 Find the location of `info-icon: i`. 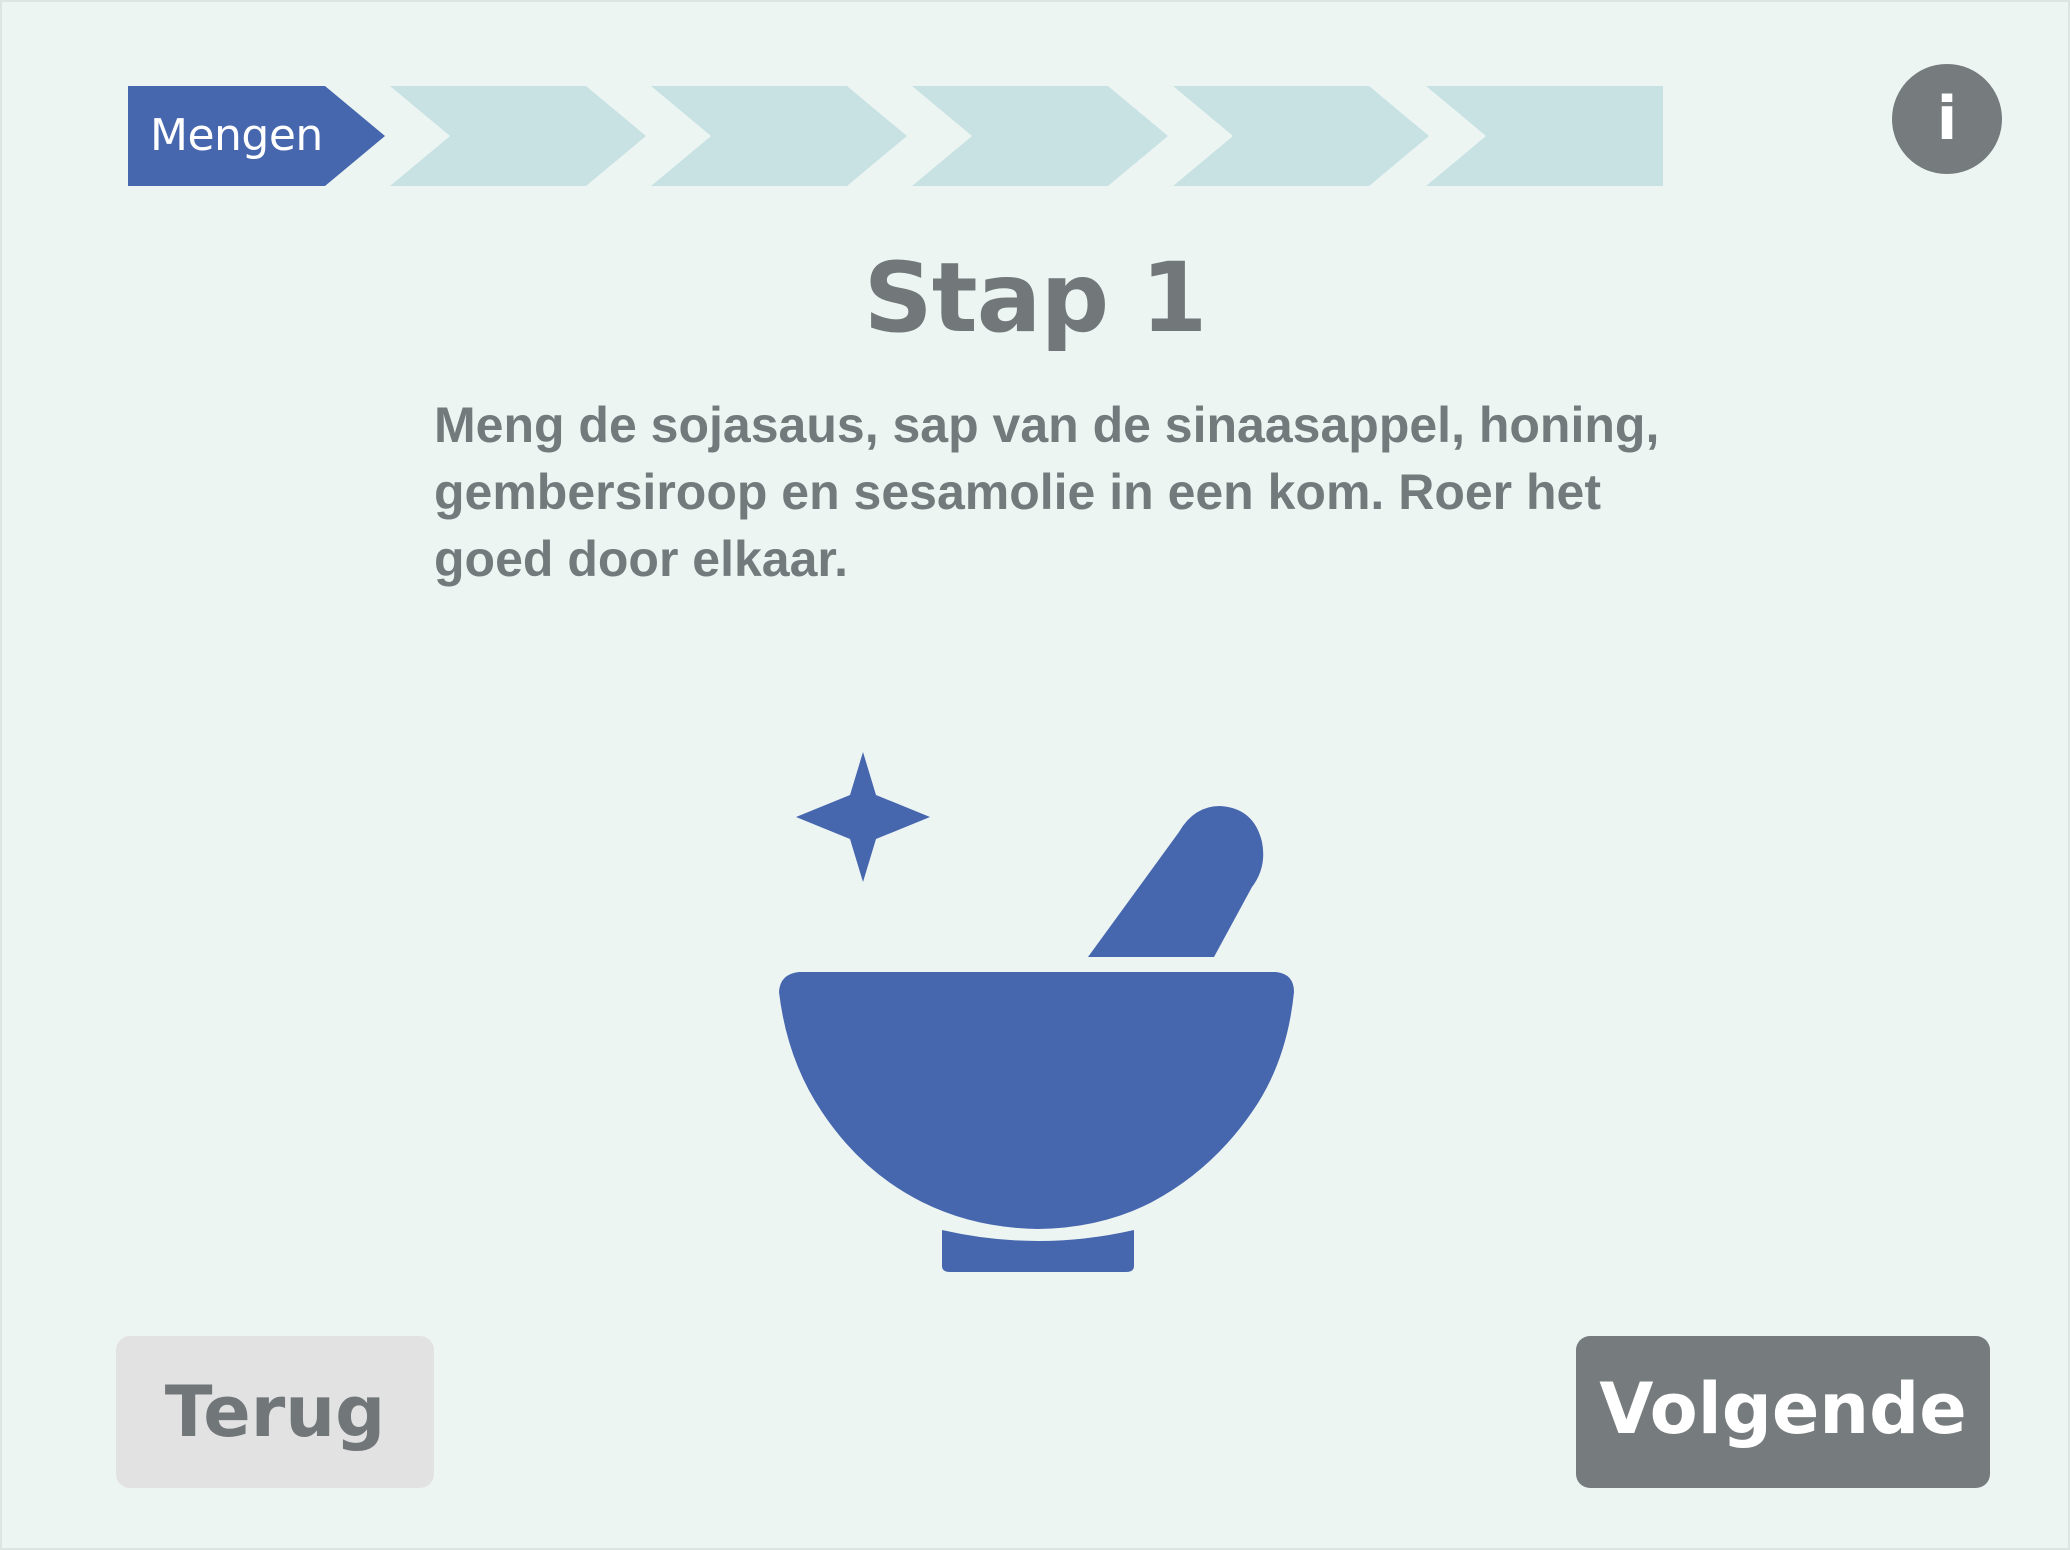

info-icon: i is located at coordinates (1947, 119).